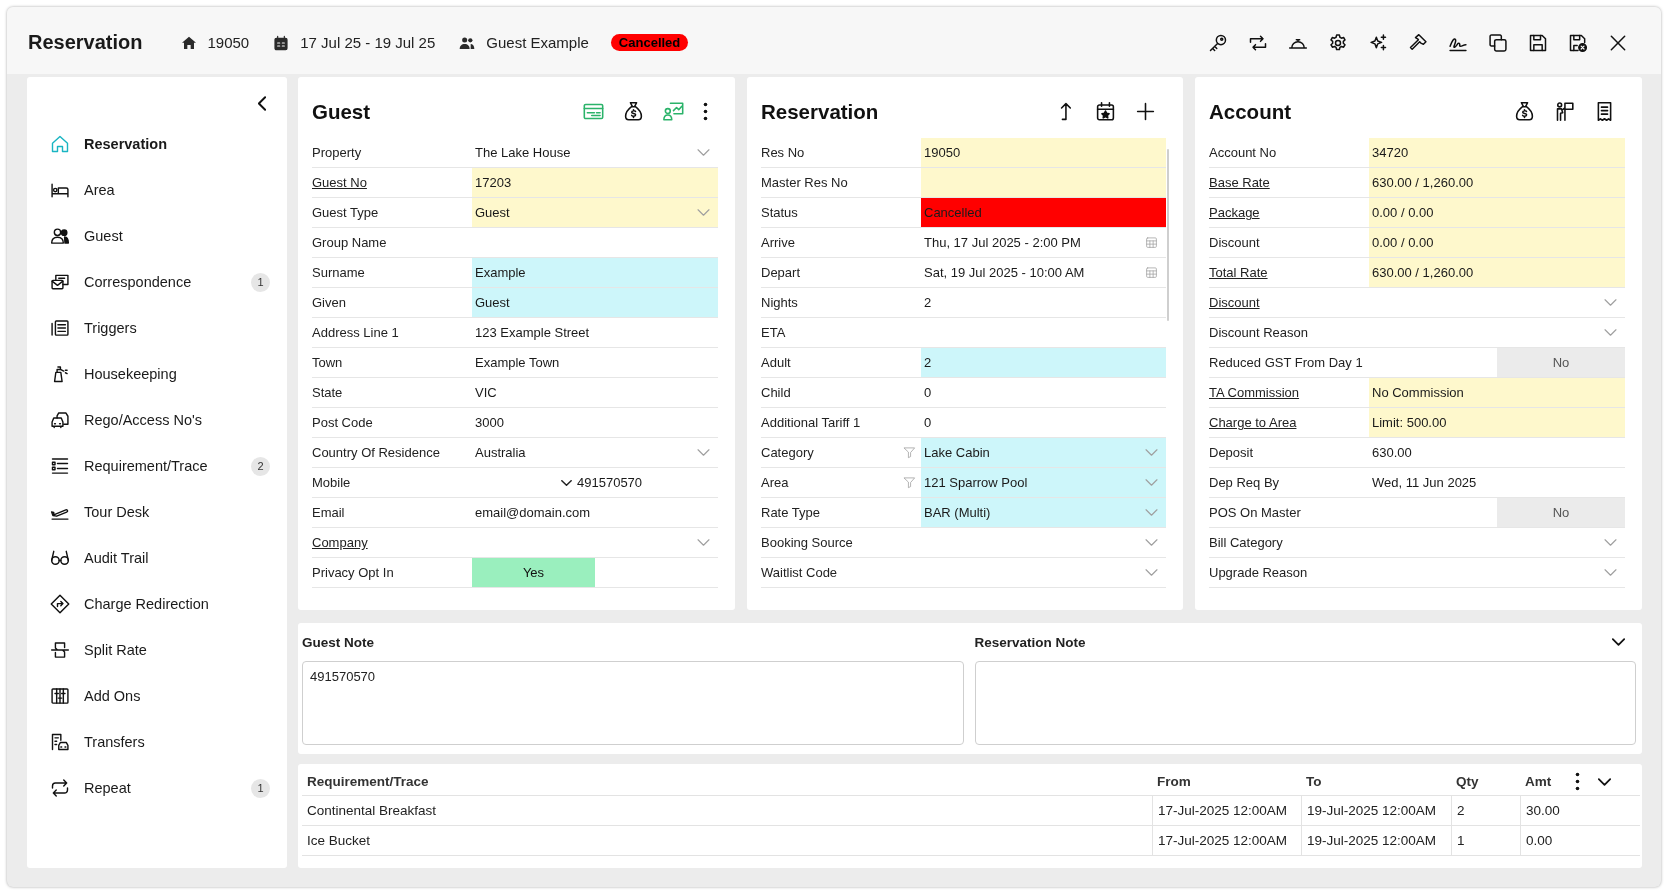 This screenshot has width=1669, height=895. I want to click on label-link: Charge to Area, so click(1253, 422).